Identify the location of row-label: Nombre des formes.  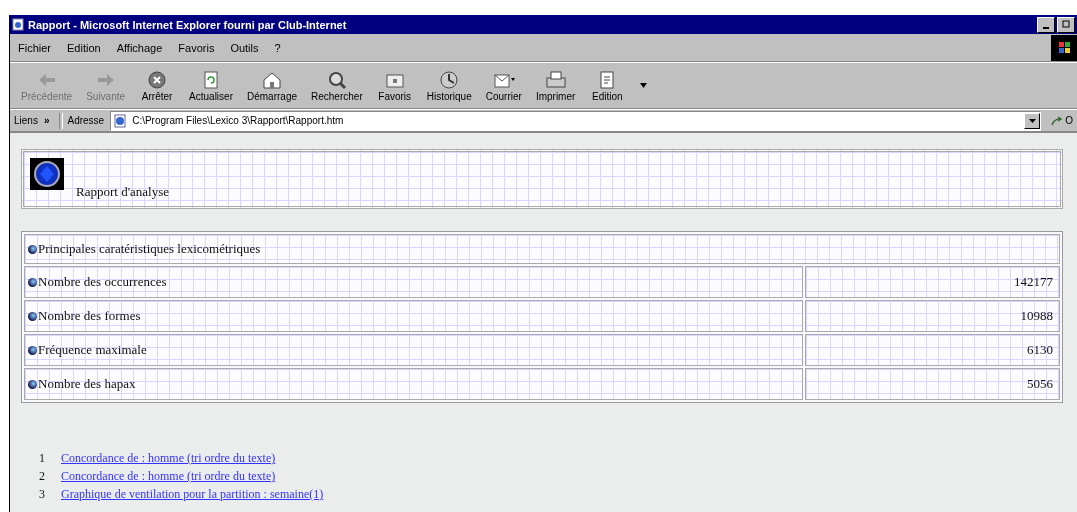
(89, 316).